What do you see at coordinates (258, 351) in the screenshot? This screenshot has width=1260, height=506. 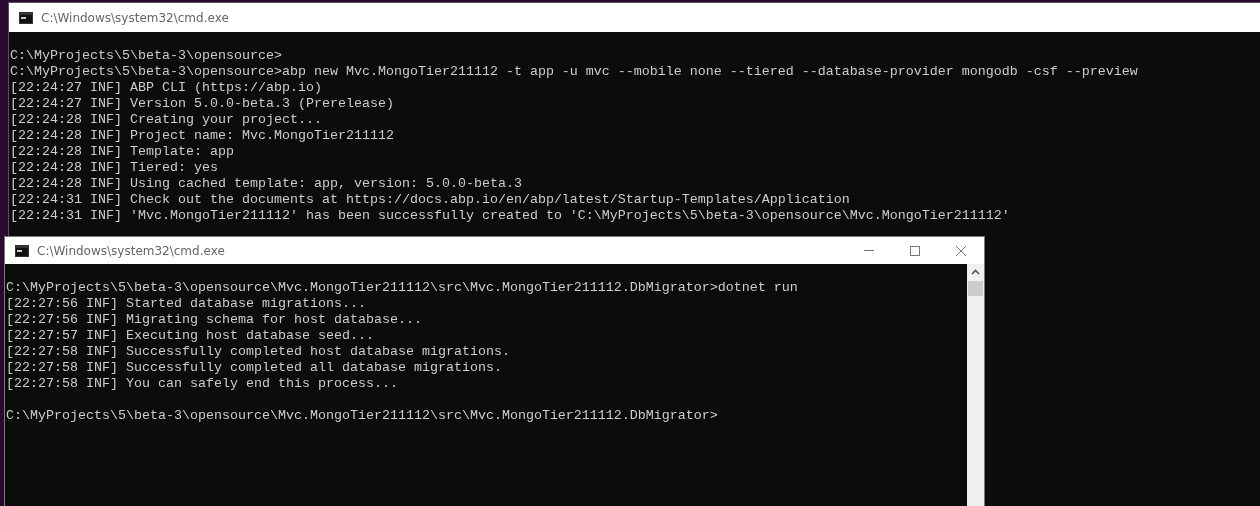 I see `console-line: [22:27:58 INF] Successfully completed host database migrations.` at bounding box center [258, 351].